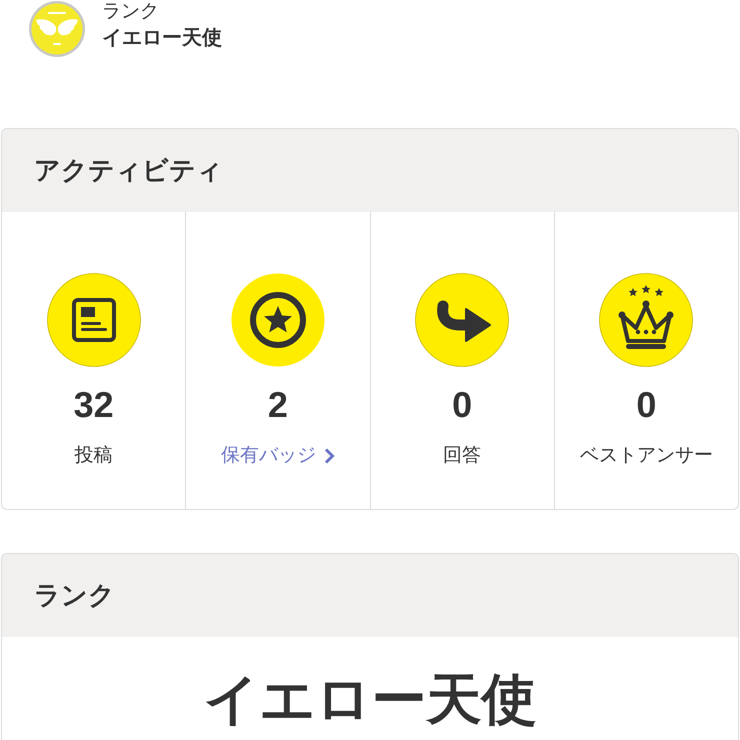 This screenshot has height=740, width=740. I want to click on rank-name: イエロー天使, so click(162, 38).